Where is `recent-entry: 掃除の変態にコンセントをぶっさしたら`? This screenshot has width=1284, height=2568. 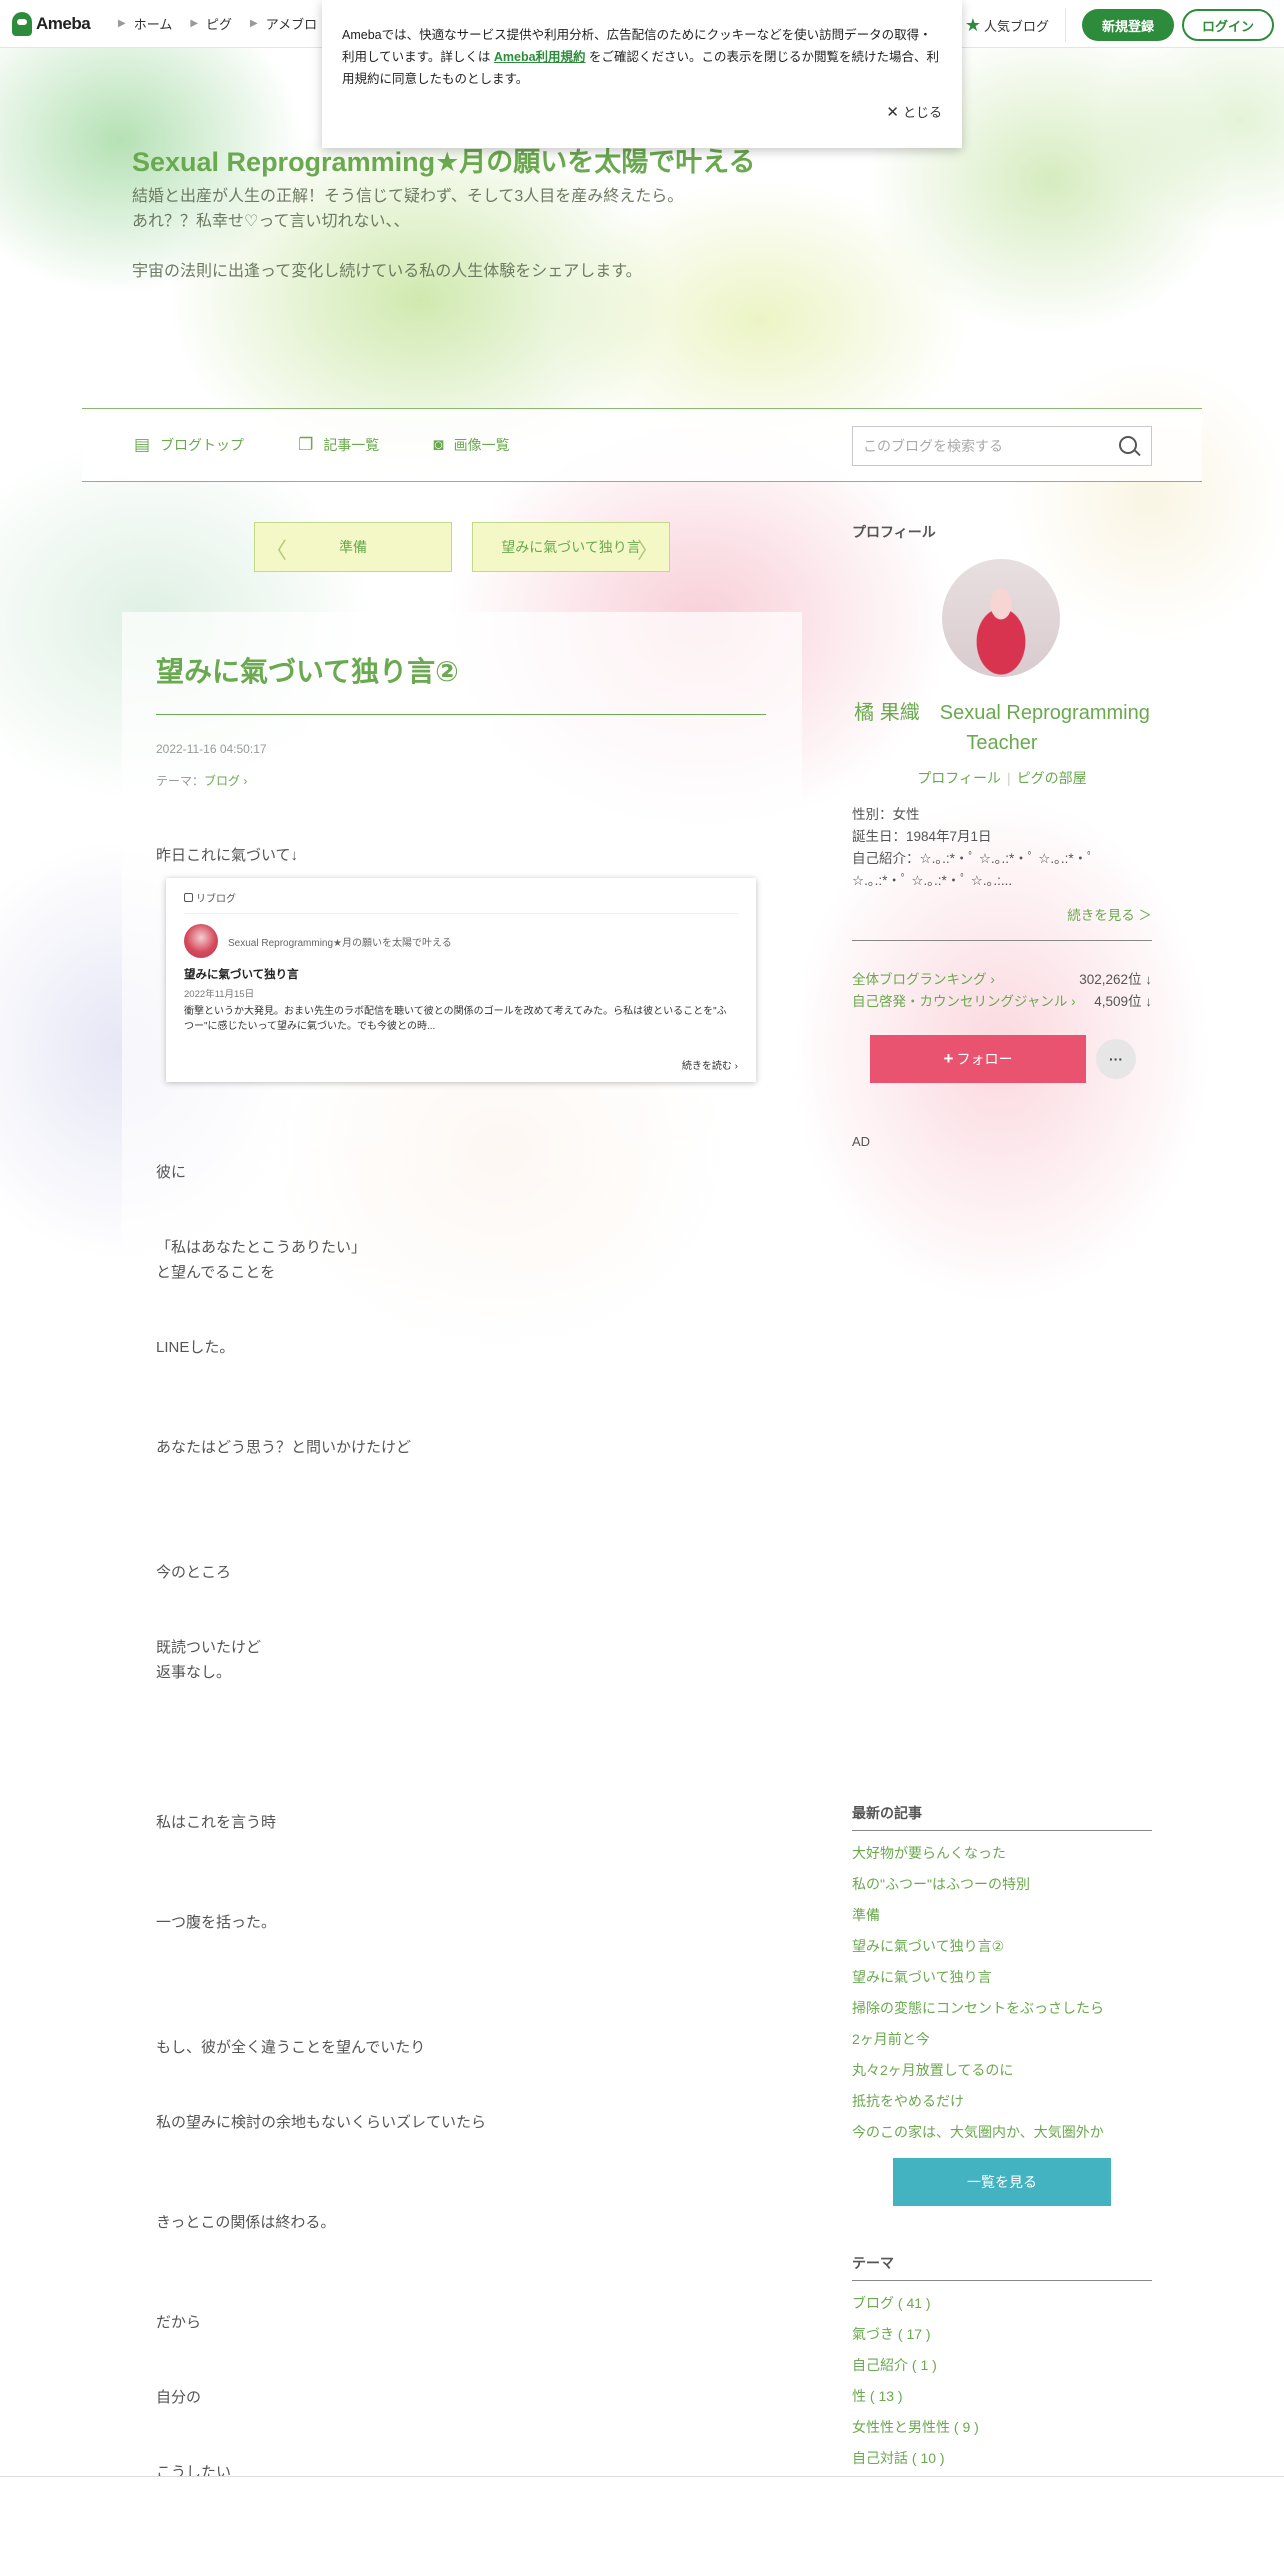 recent-entry: 掃除の変態にコンセントをぶっさしたら is located at coordinates (1002, 2008).